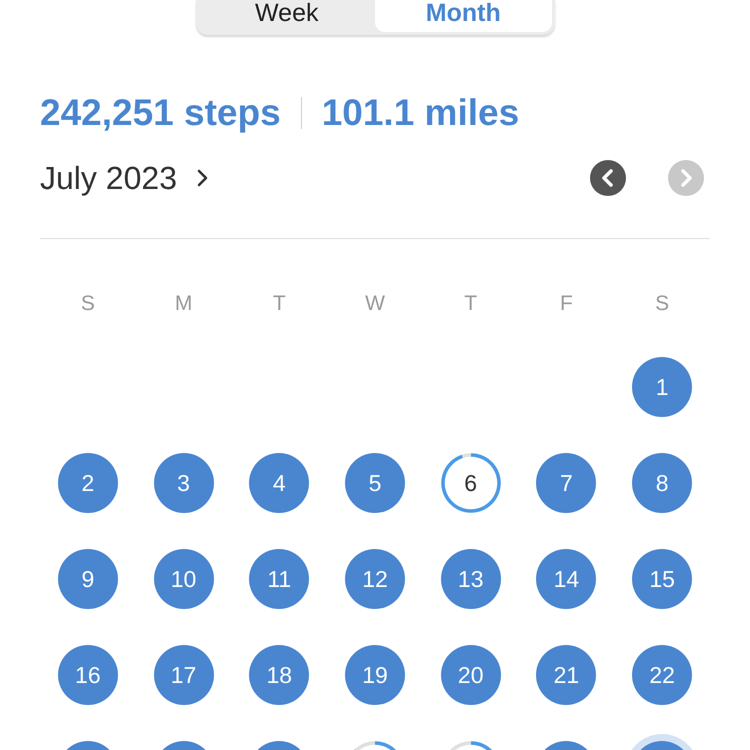  Describe the element at coordinates (279, 675) in the screenshot. I see `day-circle: 18` at that location.